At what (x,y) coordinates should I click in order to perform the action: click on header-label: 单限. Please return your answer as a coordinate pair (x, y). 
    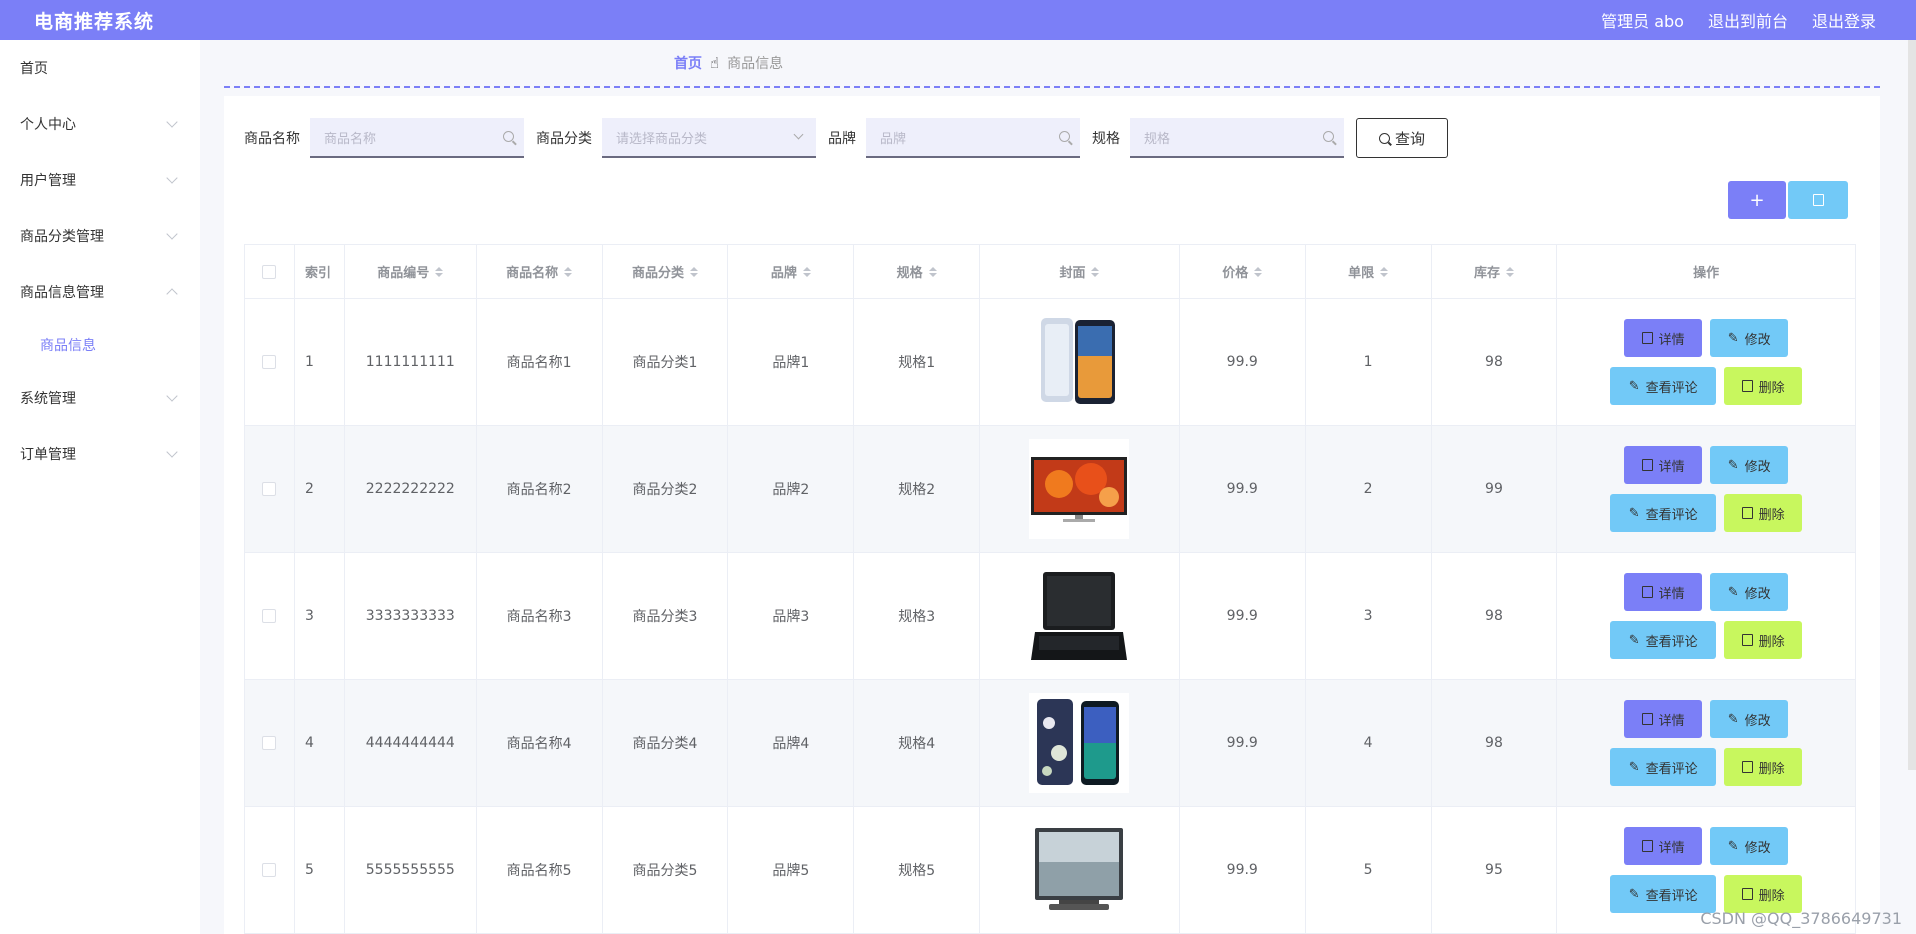
    Looking at the image, I should click on (1361, 273).